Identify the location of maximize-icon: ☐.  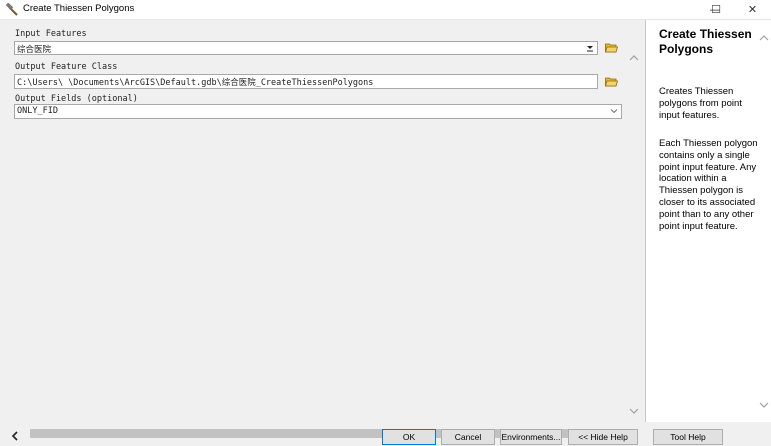
(716, 9).